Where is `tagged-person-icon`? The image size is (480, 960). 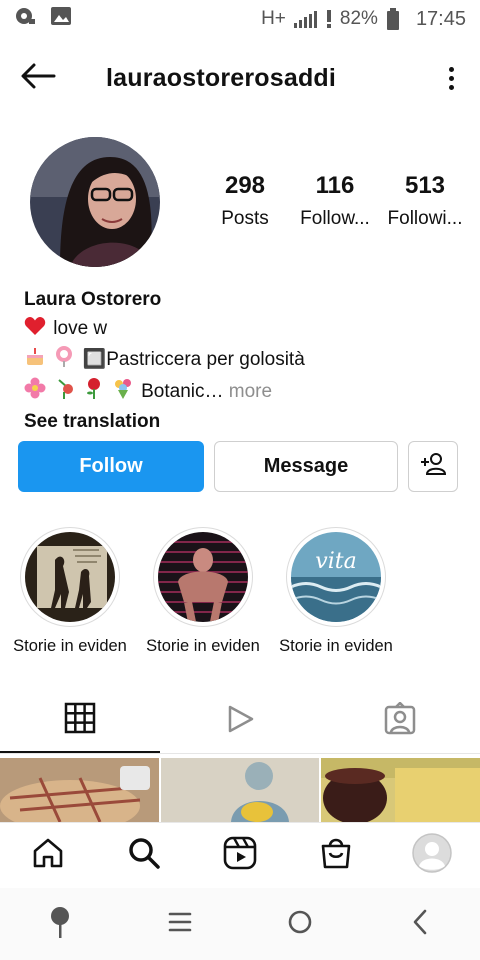
tagged-person-icon is located at coordinates (400, 721).